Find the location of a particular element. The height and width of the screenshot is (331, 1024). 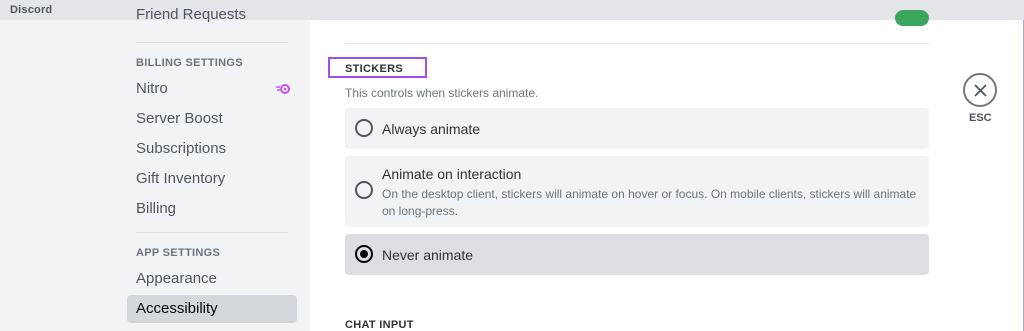

nitro-icon is located at coordinates (283, 89).